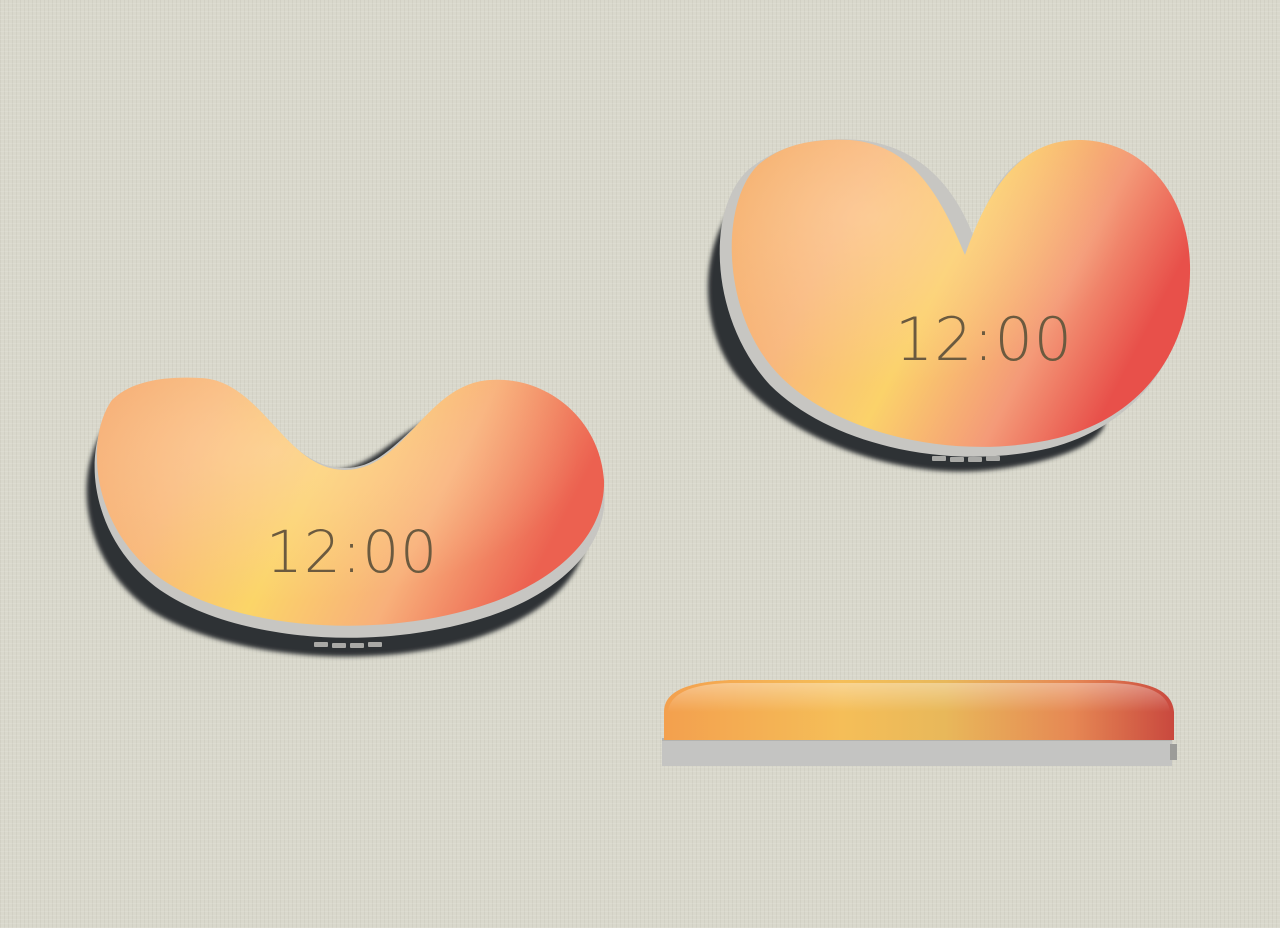  What do you see at coordinates (917, 752) in the screenshot?
I see `side-view-base` at bounding box center [917, 752].